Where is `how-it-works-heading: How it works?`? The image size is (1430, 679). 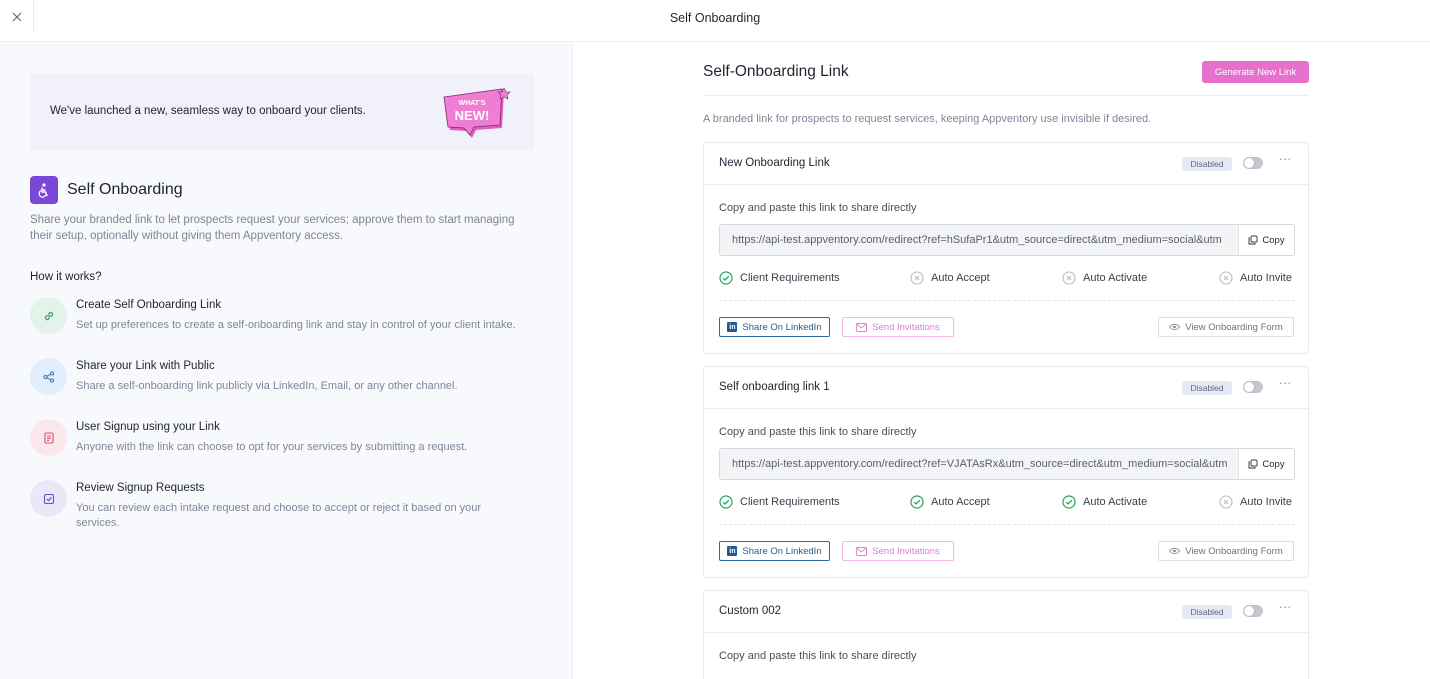 how-it-works-heading: How it works? is located at coordinates (66, 277).